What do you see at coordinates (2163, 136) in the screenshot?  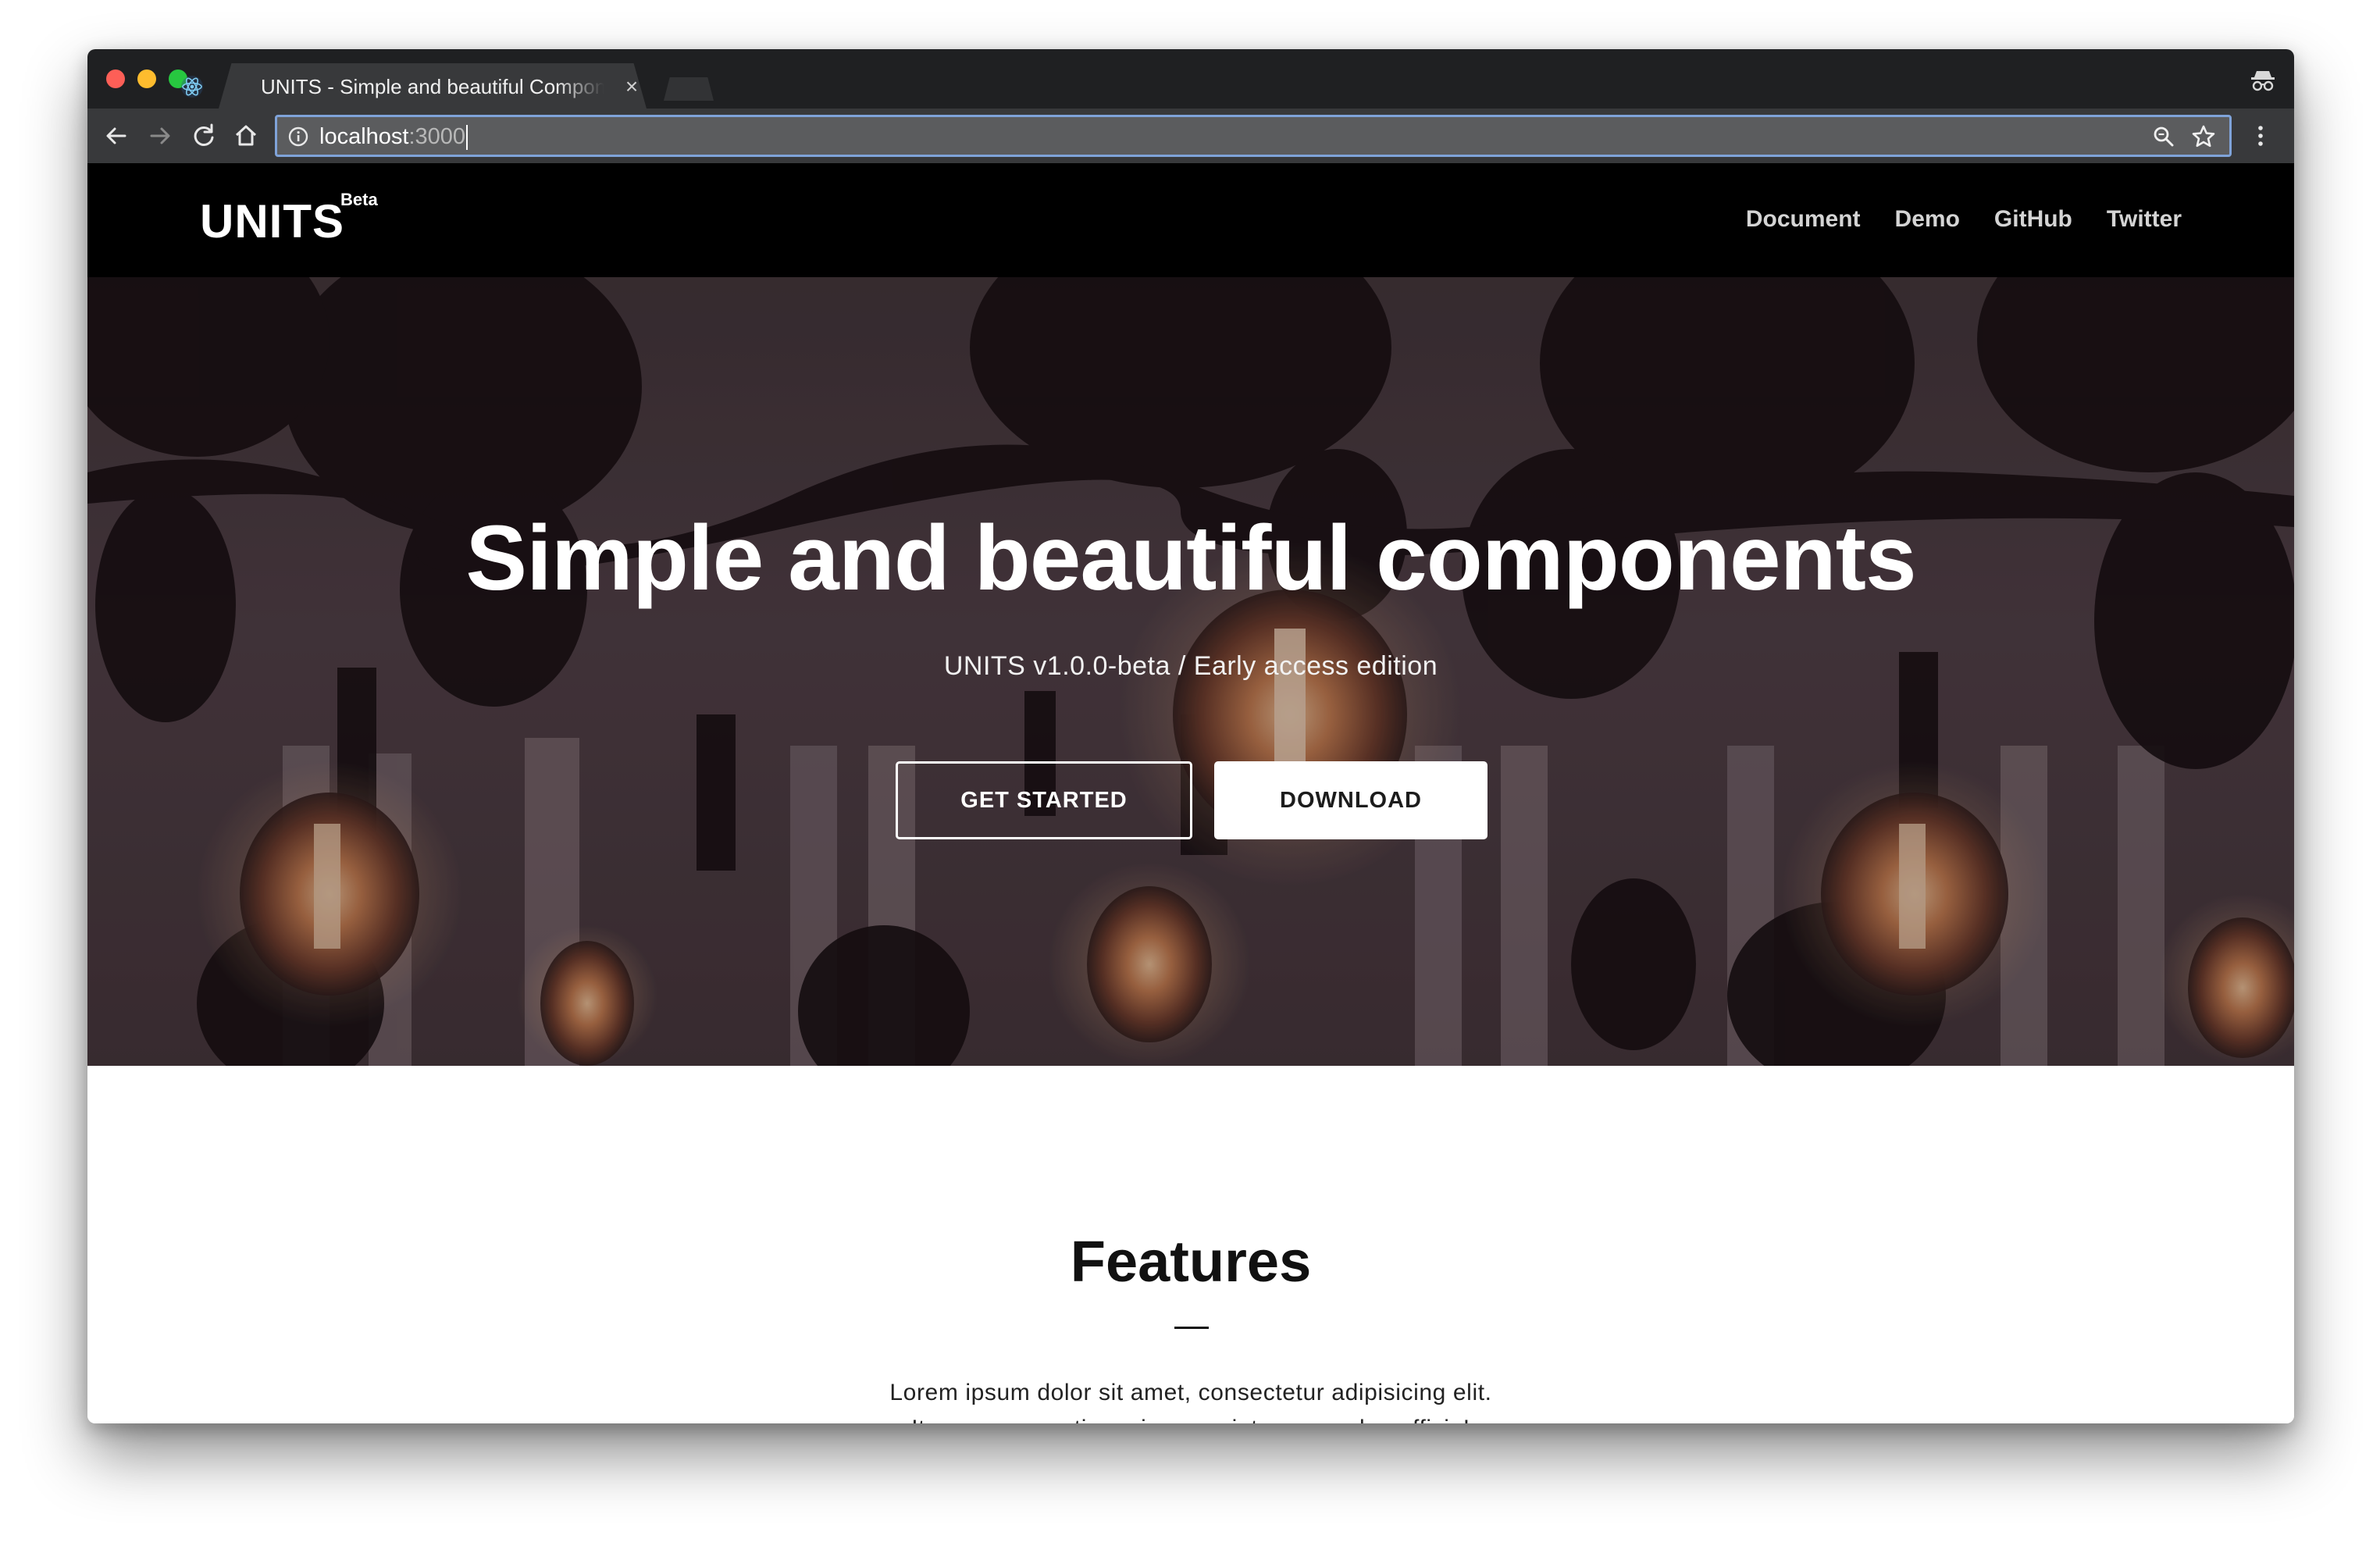 I see `magnifier-icon` at bounding box center [2163, 136].